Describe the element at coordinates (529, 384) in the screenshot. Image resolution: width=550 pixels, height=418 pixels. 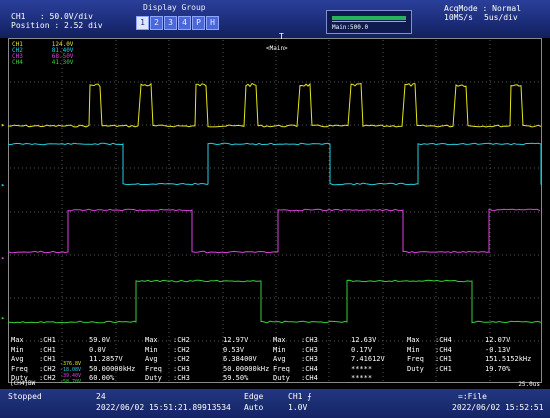
I see `record-length-label: 25.0us` at that location.